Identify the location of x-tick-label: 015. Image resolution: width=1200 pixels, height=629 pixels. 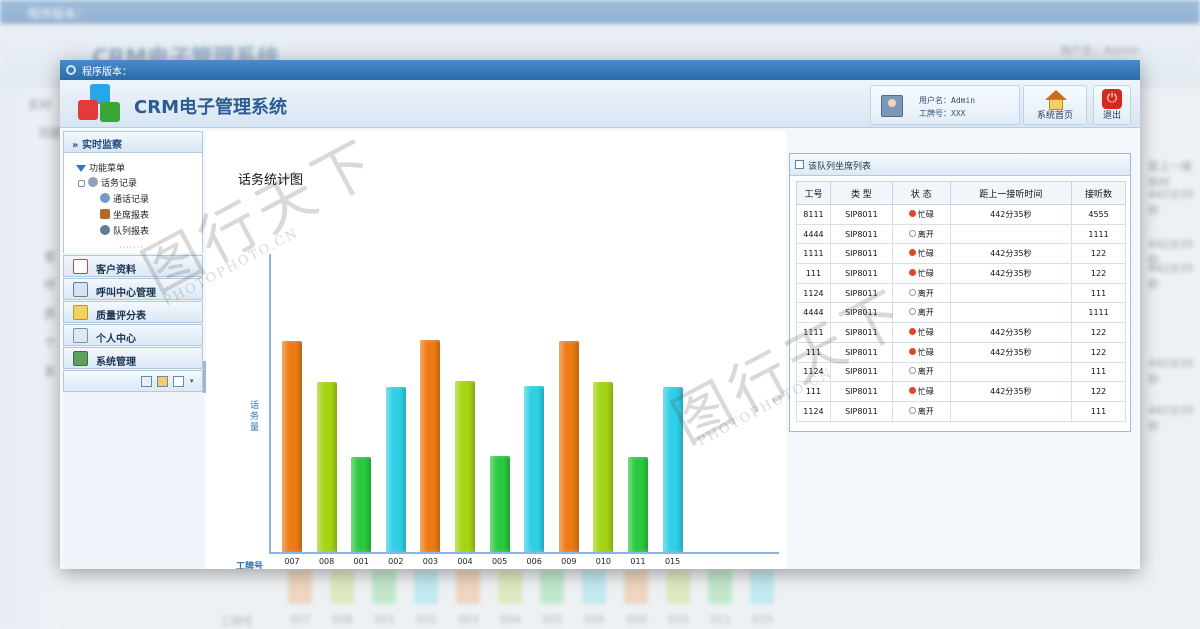
(672, 561).